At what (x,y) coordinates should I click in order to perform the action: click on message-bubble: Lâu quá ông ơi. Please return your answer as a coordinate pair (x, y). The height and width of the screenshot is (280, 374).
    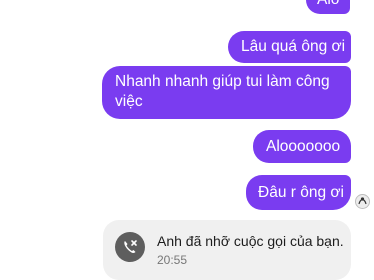
    Looking at the image, I should click on (289, 47).